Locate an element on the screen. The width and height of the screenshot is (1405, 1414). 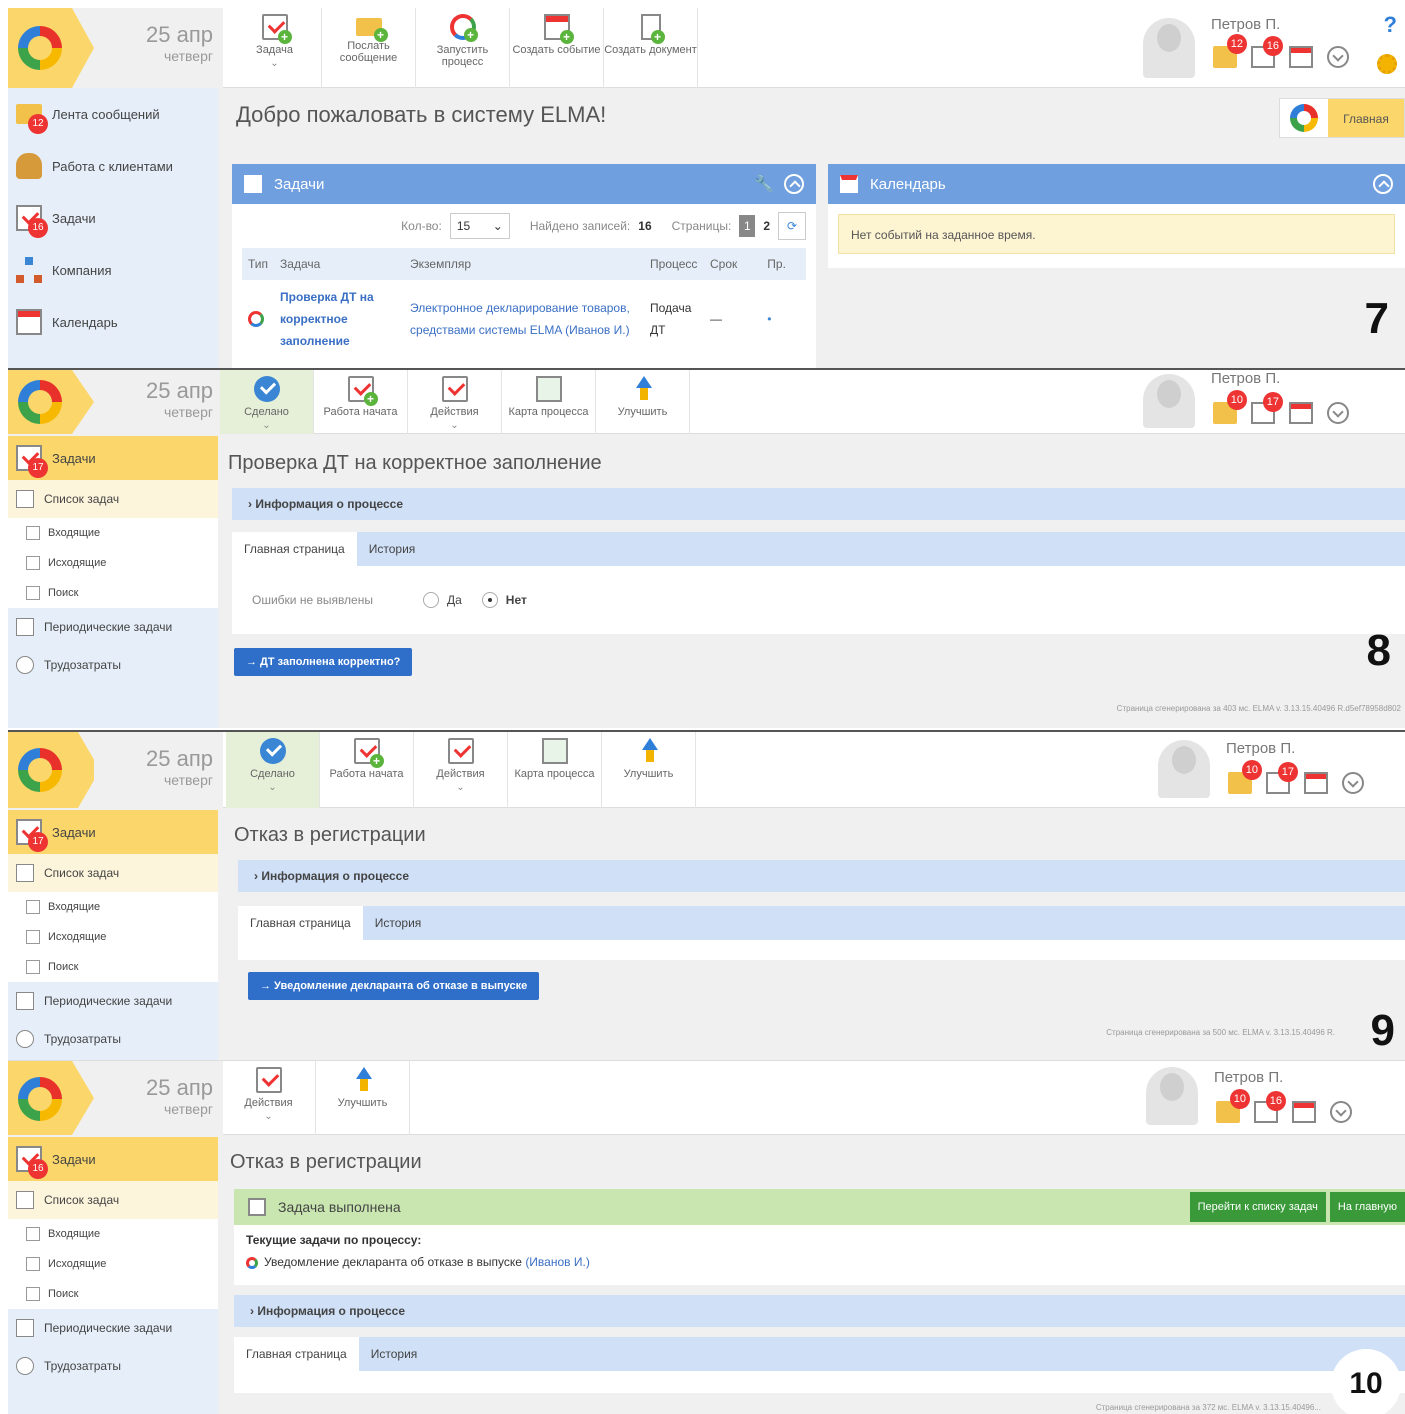
help-icon: ? is located at coordinates (1390, 25).